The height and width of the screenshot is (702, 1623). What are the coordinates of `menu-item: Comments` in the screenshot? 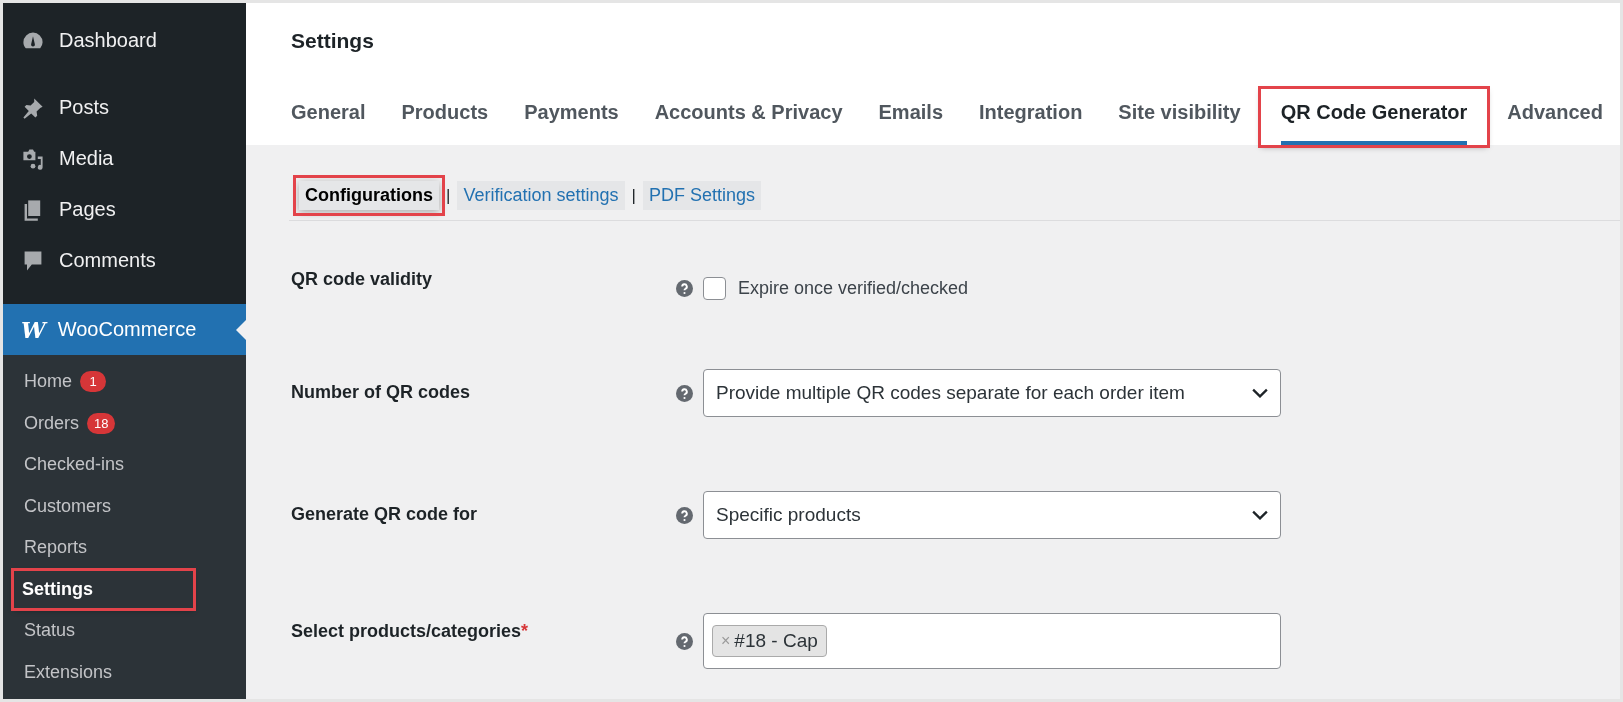 It's located at (124, 260).